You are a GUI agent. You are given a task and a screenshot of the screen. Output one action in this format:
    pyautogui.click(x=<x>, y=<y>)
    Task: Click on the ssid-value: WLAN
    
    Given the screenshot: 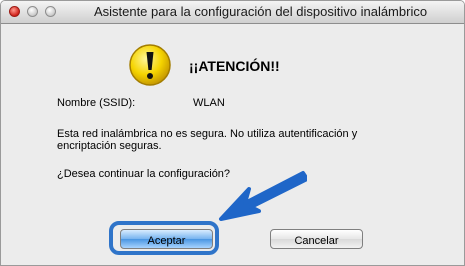 What is the action you would take?
    pyautogui.click(x=209, y=103)
    